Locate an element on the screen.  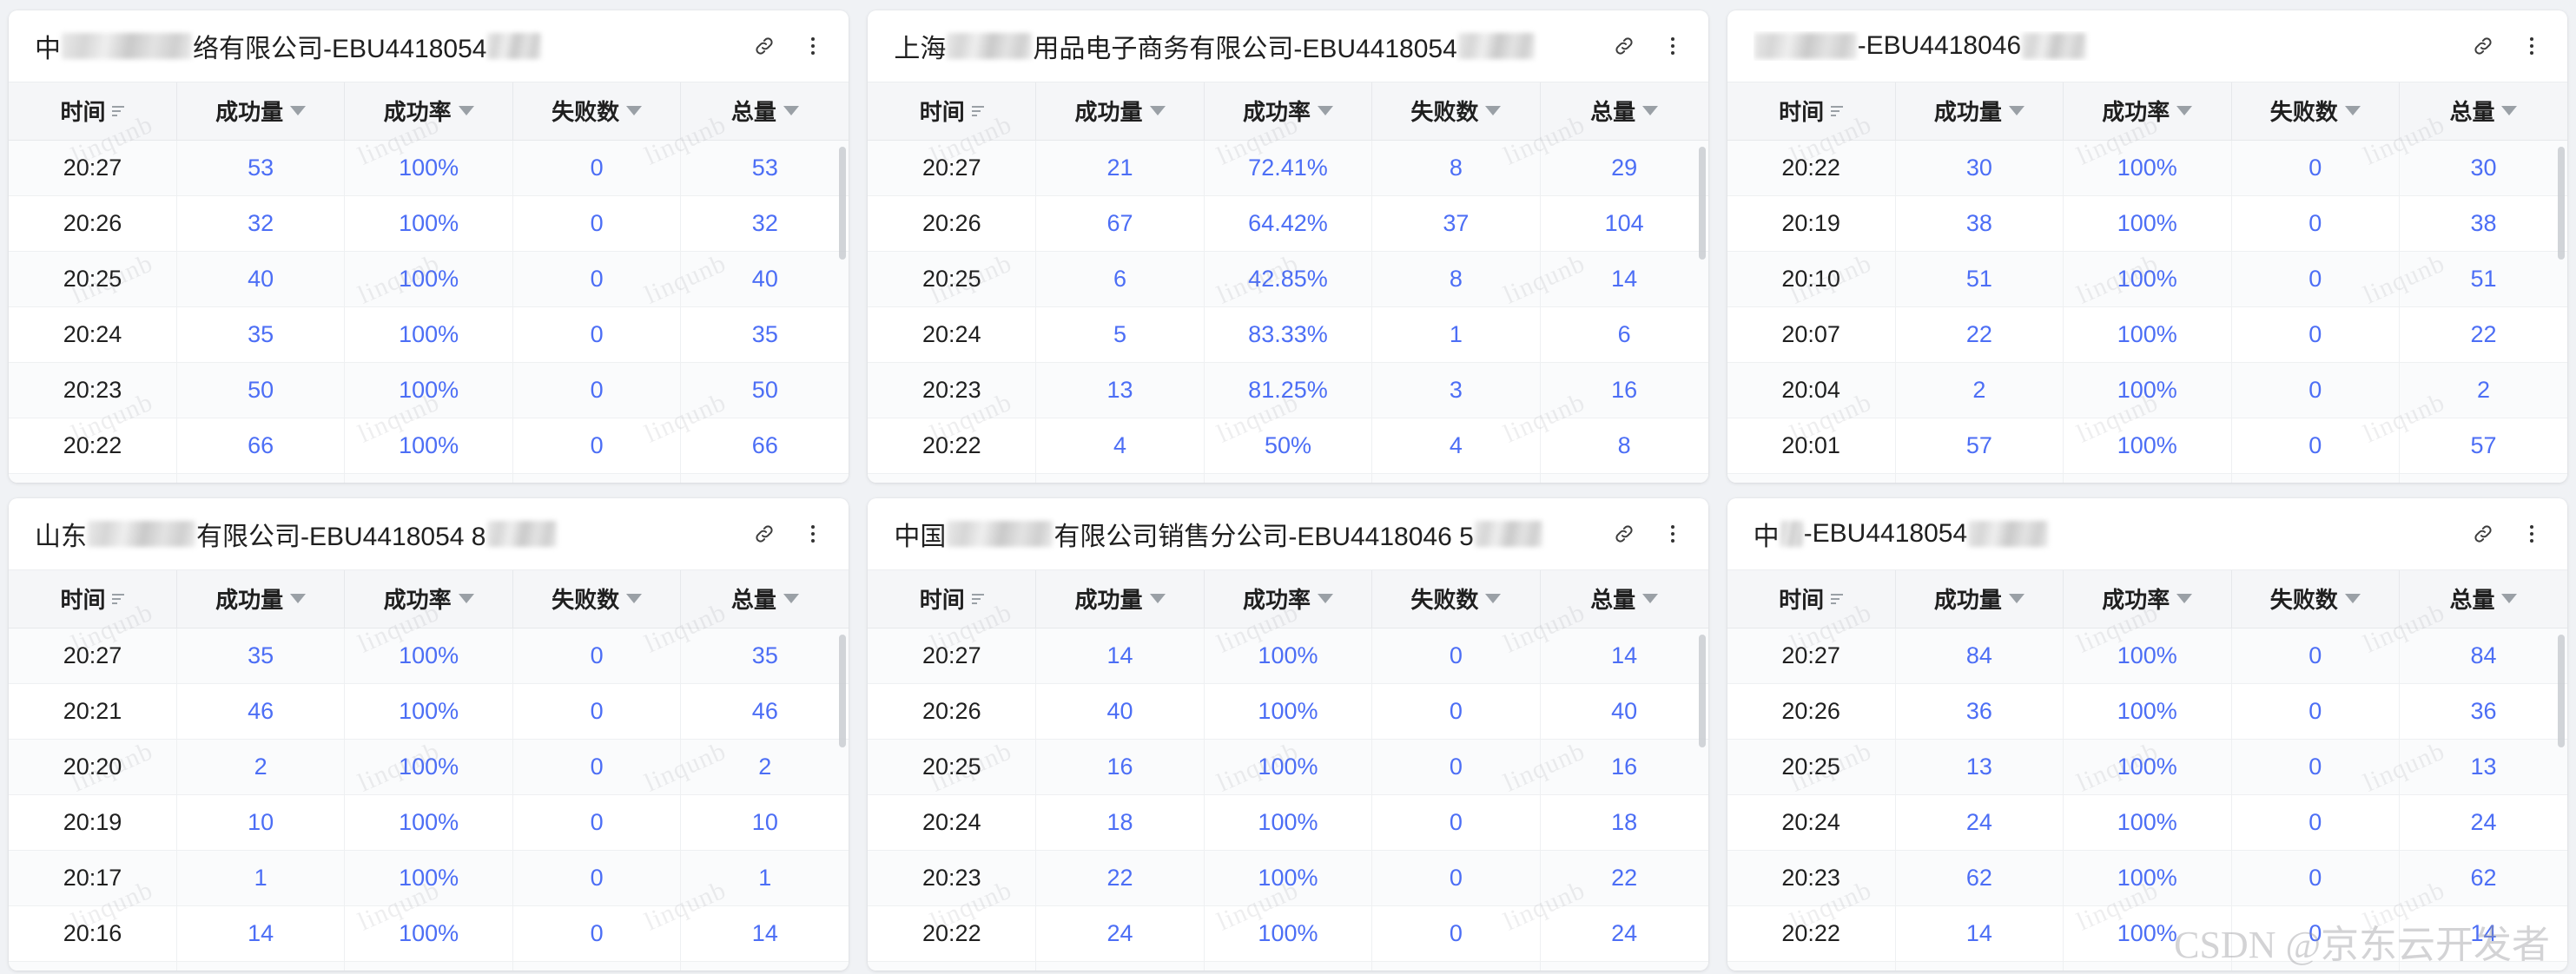
table-row: 19:5813100%013 is located at coordinates (2147, 478).